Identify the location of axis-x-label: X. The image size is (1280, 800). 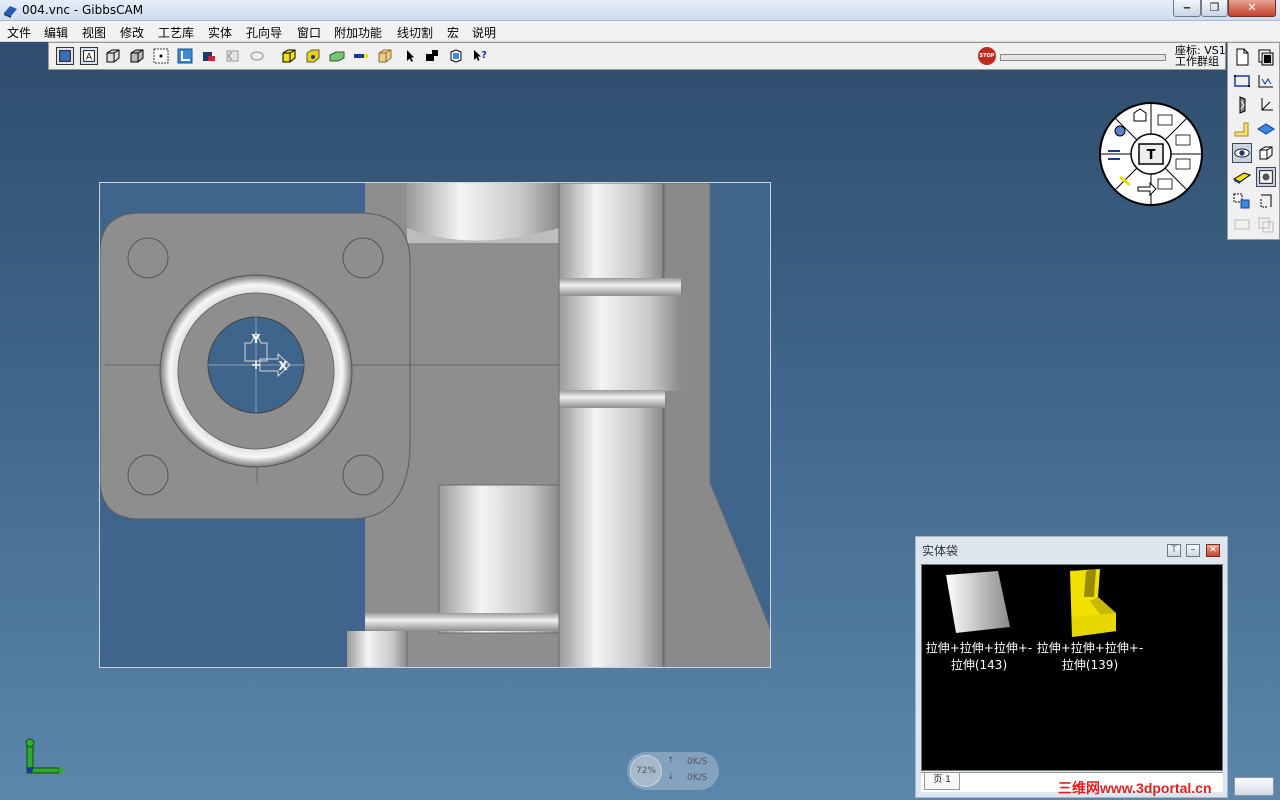
(283, 366).